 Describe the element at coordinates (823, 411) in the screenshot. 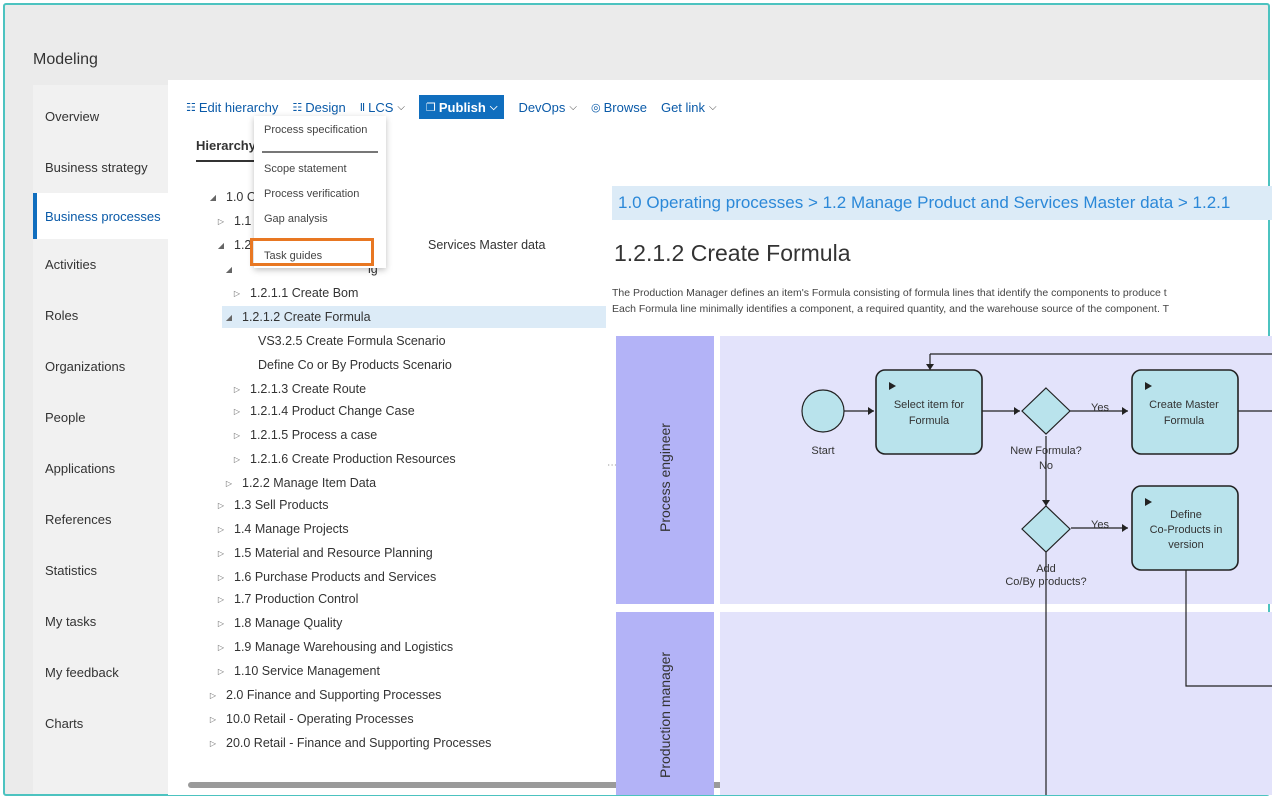

I see `start-event` at that location.